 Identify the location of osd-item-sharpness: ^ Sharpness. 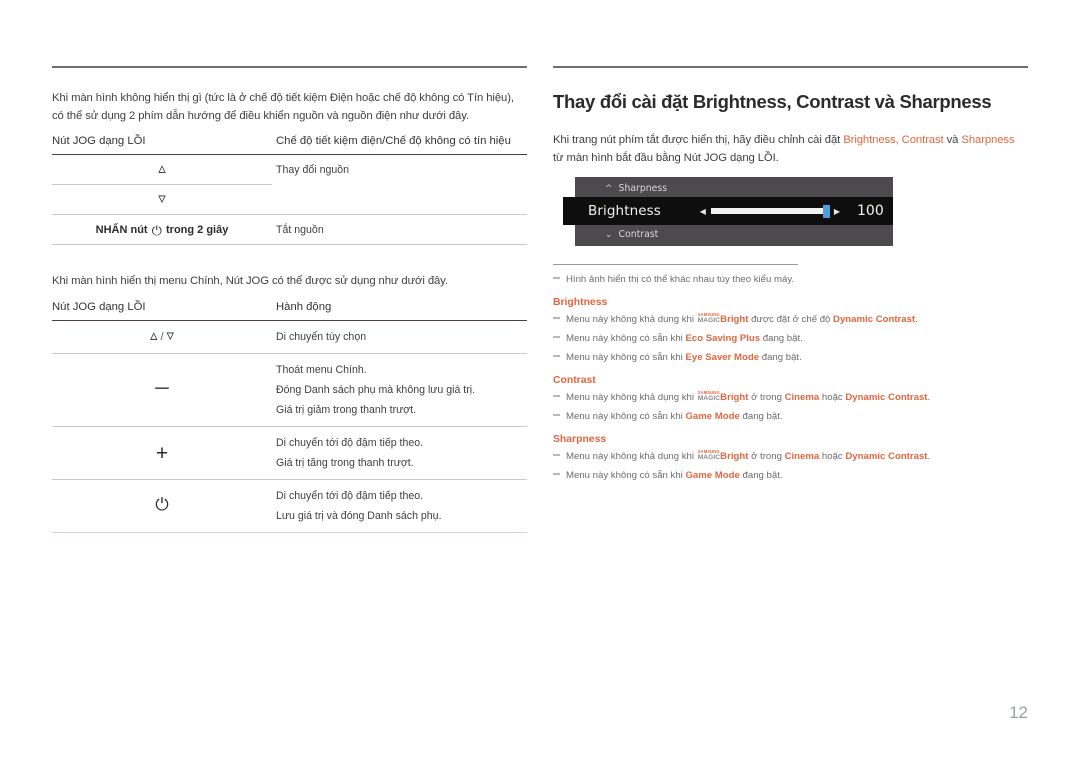
(734, 188).